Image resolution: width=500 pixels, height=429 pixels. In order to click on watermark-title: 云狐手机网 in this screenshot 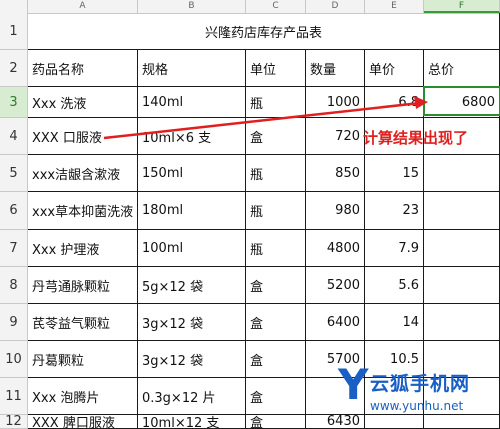, I will do `click(420, 384)`.